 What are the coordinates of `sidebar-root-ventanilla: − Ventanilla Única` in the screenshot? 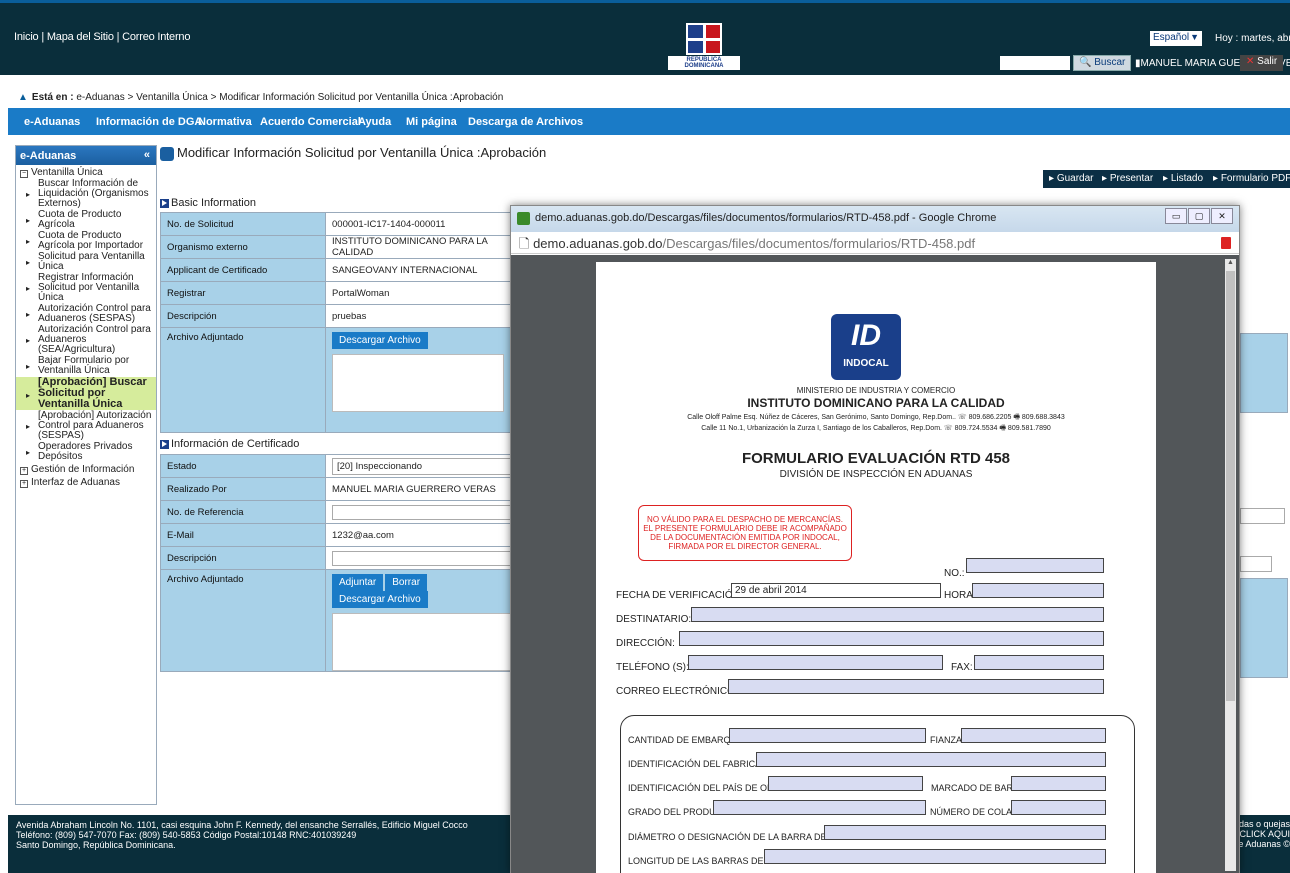 It's located at (86, 173).